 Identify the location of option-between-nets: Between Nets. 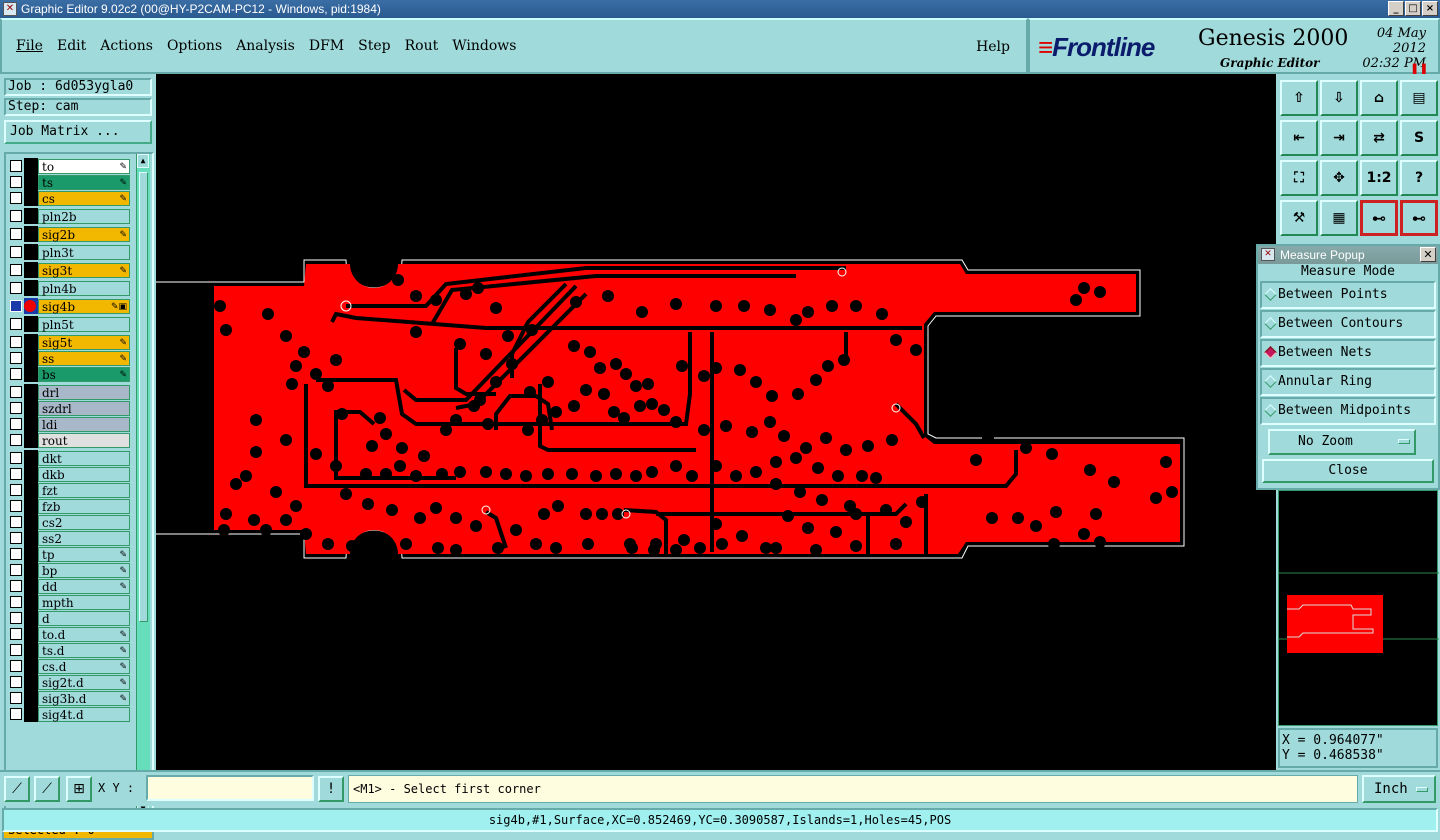
(1348, 353).